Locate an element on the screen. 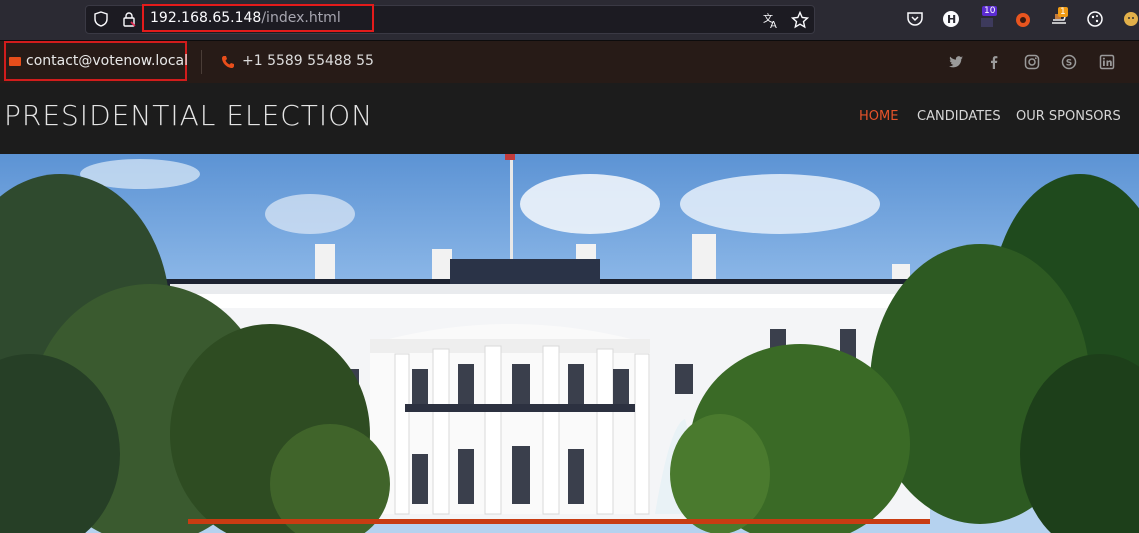  site-logo: PRESIDENTIAL ELECTION is located at coordinates (188, 115).